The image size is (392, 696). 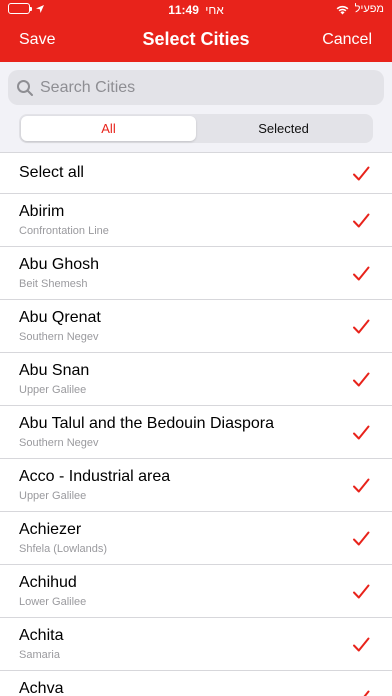 What do you see at coordinates (42, 211) in the screenshot?
I see `city-name: Abirim` at bounding box center [42, 211].